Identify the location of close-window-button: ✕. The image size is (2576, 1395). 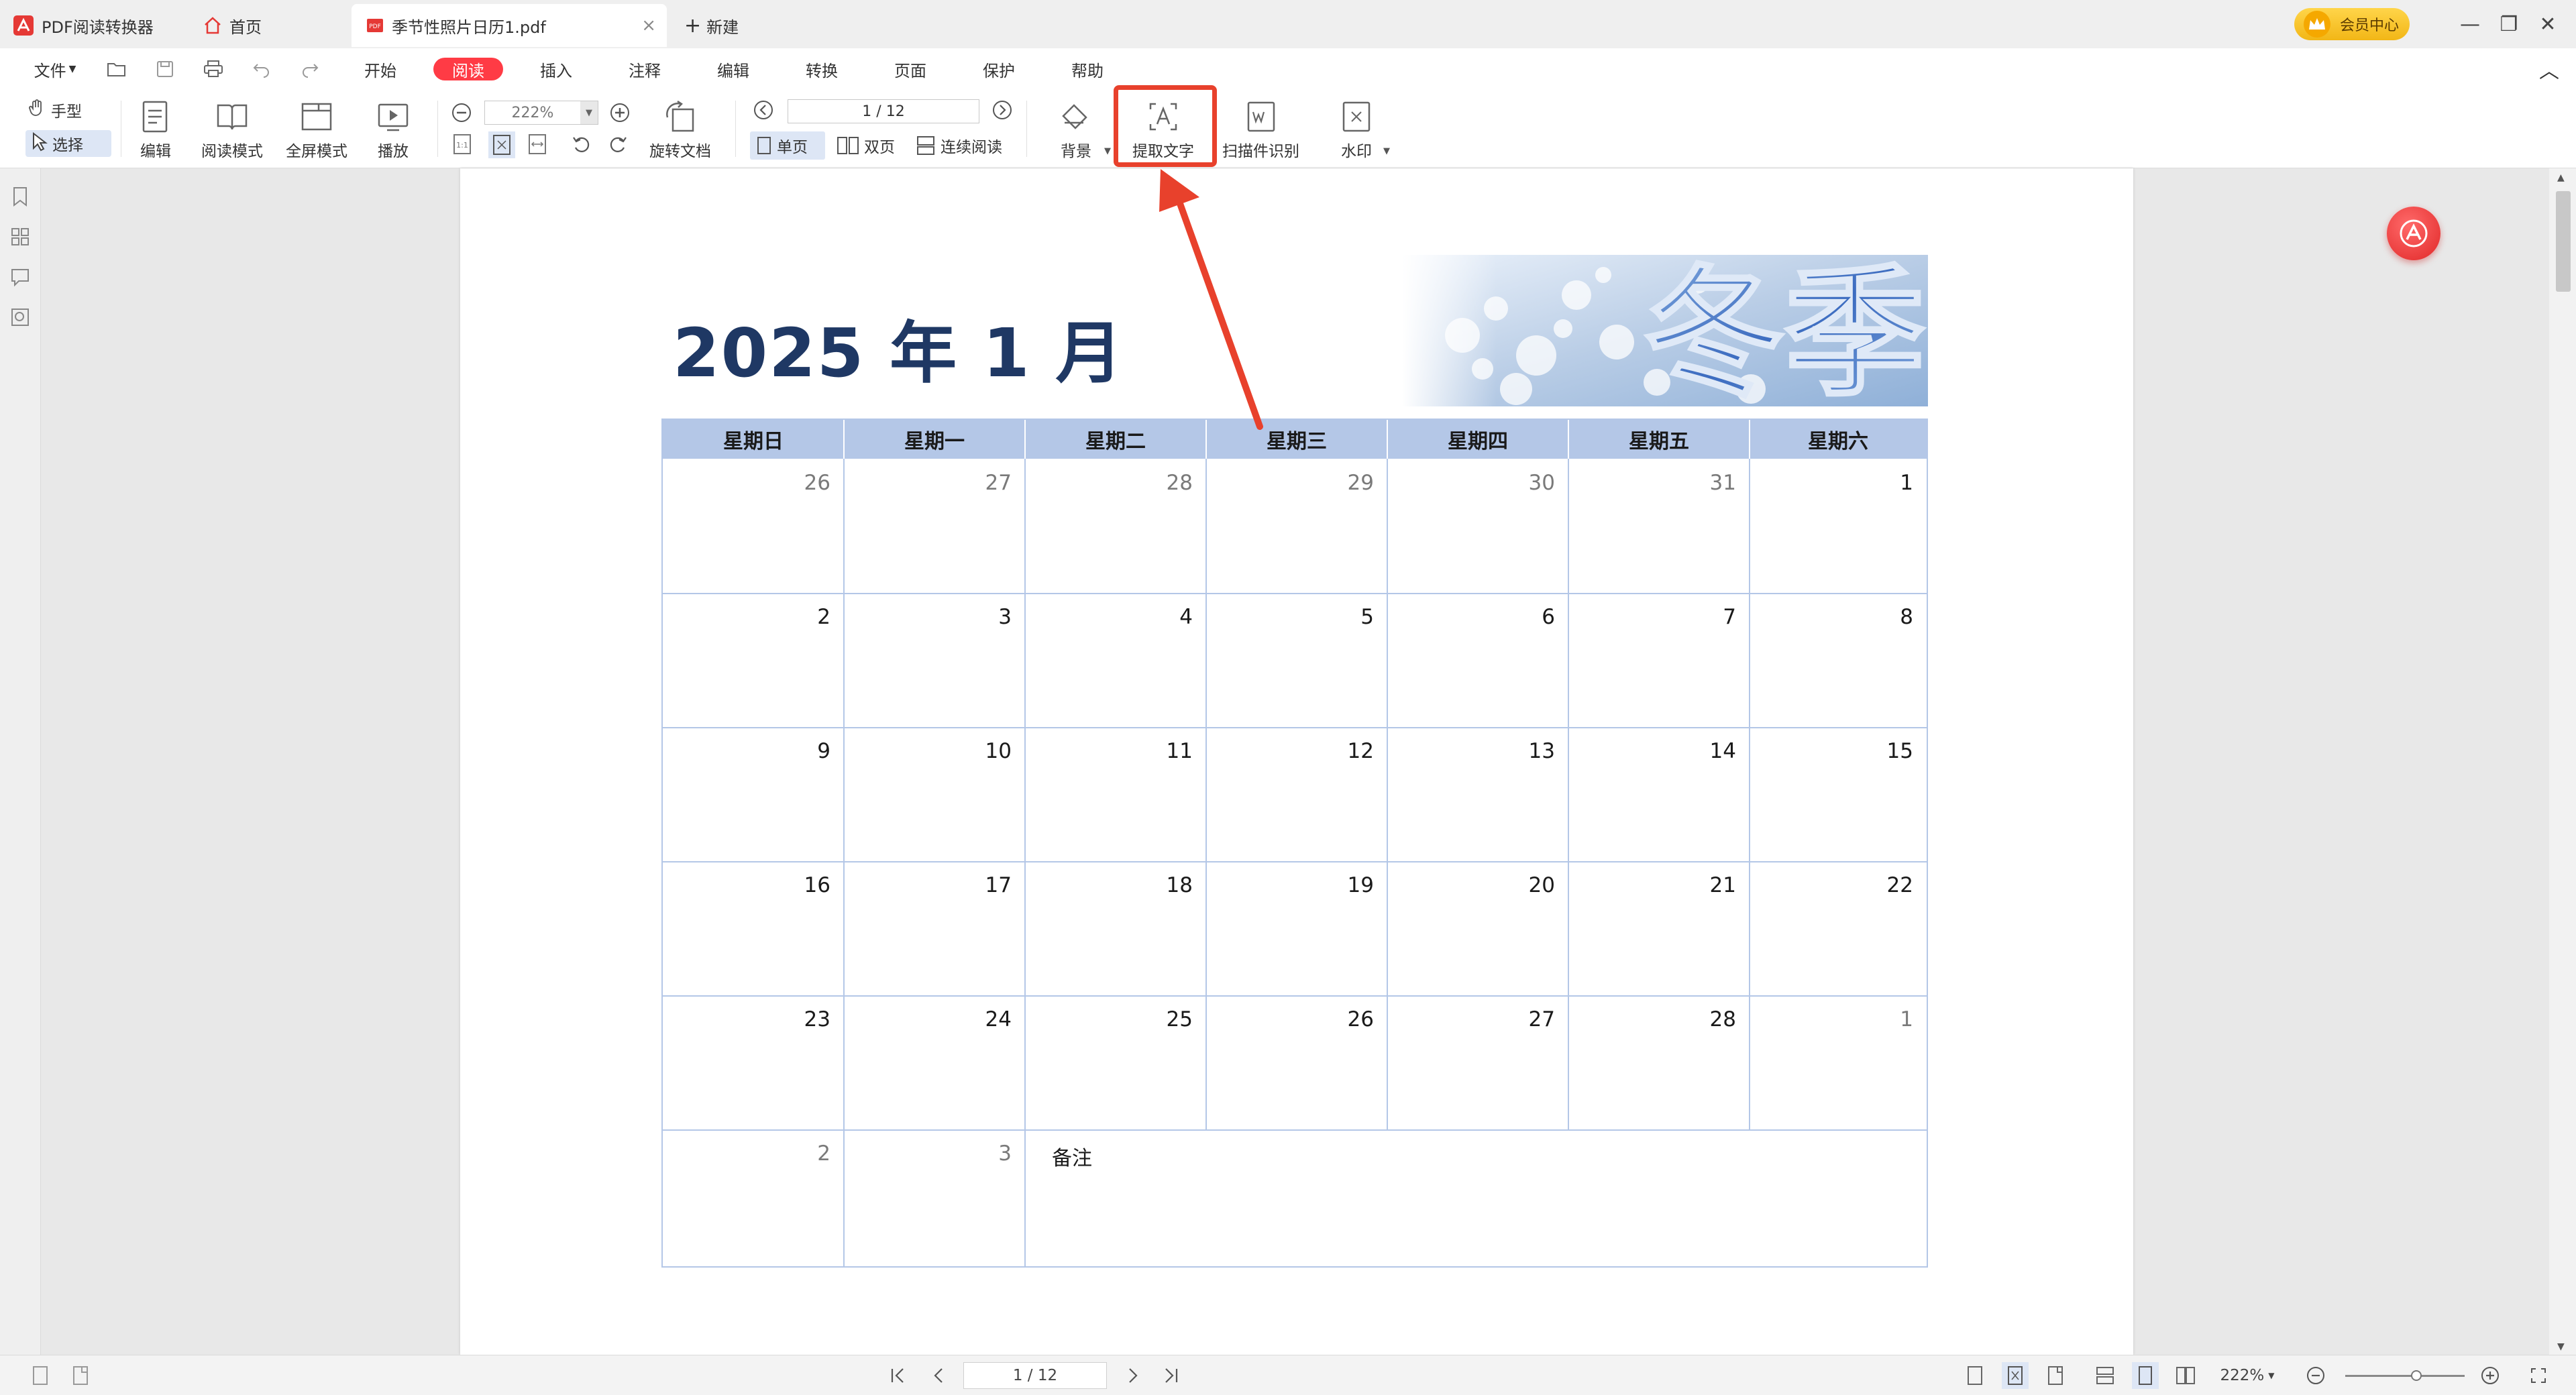
(2548, 24).